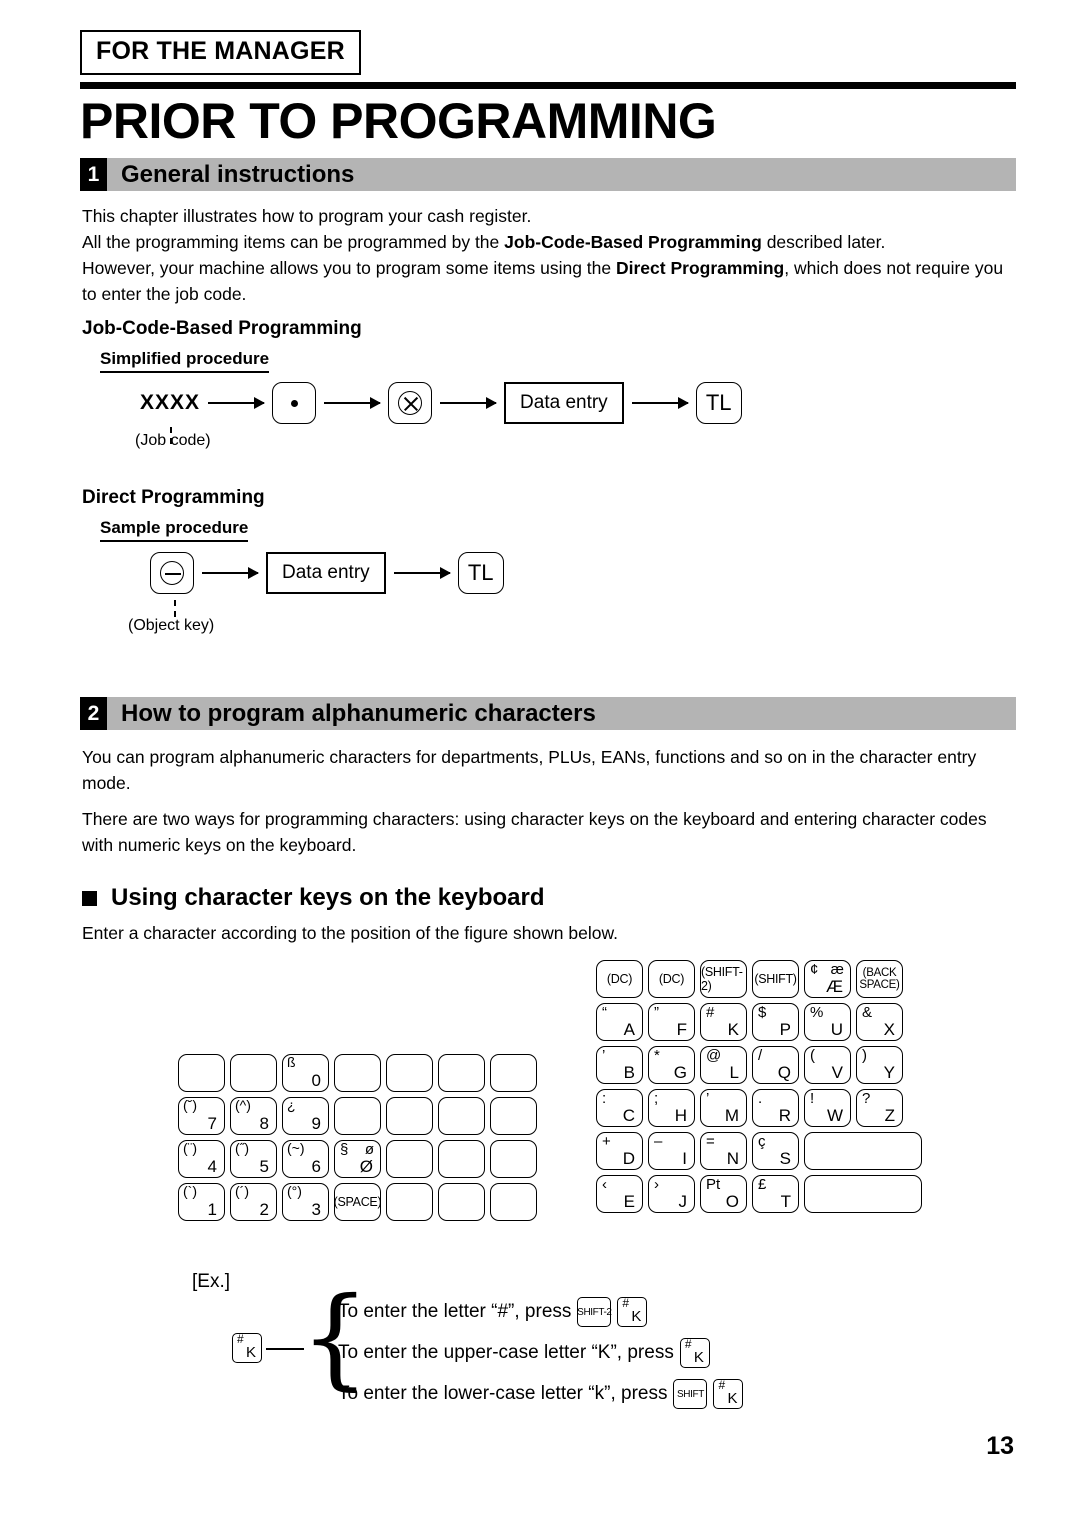  I want to click on key-main-label: Ø, so click(366, 1166).